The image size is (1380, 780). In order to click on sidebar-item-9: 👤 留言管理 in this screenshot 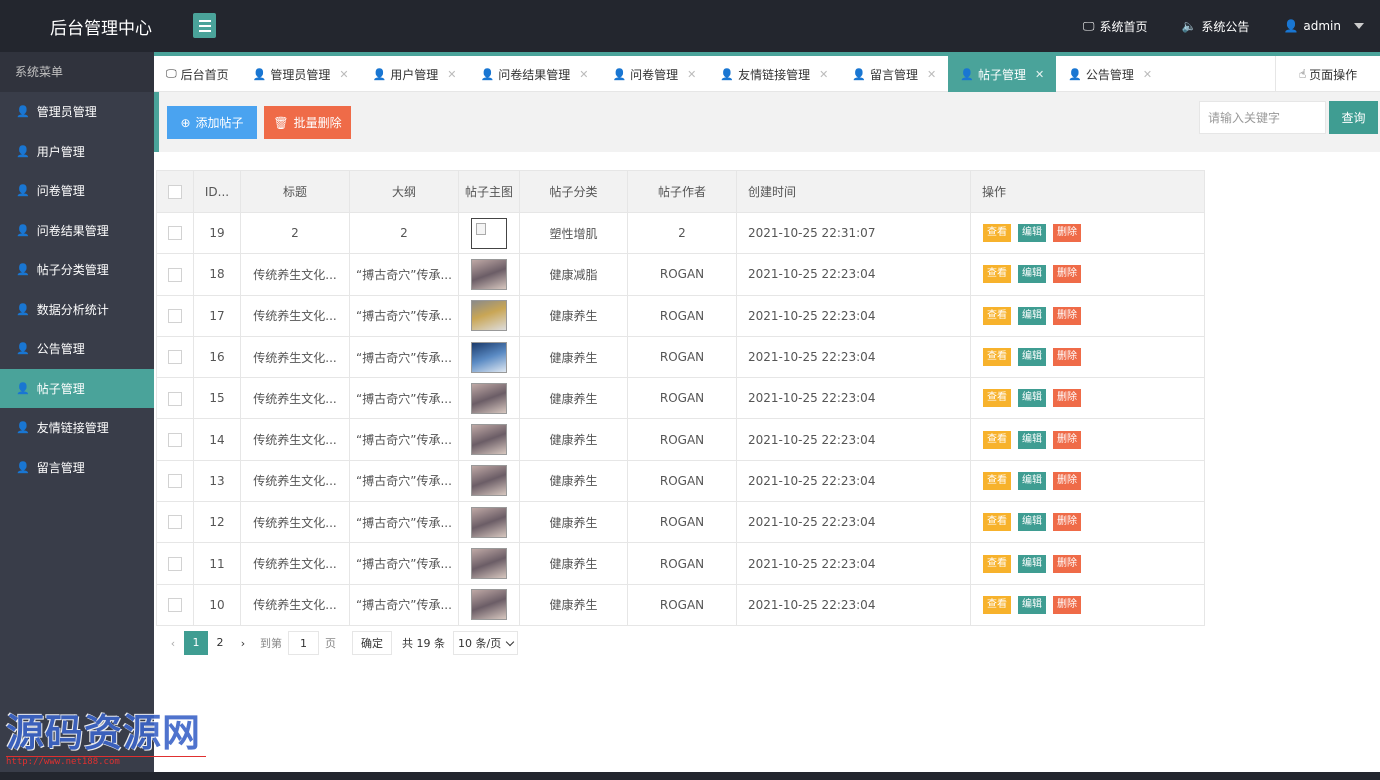, I will do `click(77, 468)`.